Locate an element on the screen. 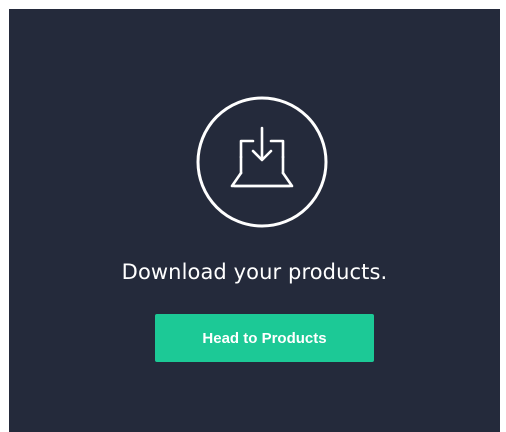 Image resolution: width=506 pixels, height=432 pixels. head-to-products-button: Head to Products is located at coordinates (264, 338).